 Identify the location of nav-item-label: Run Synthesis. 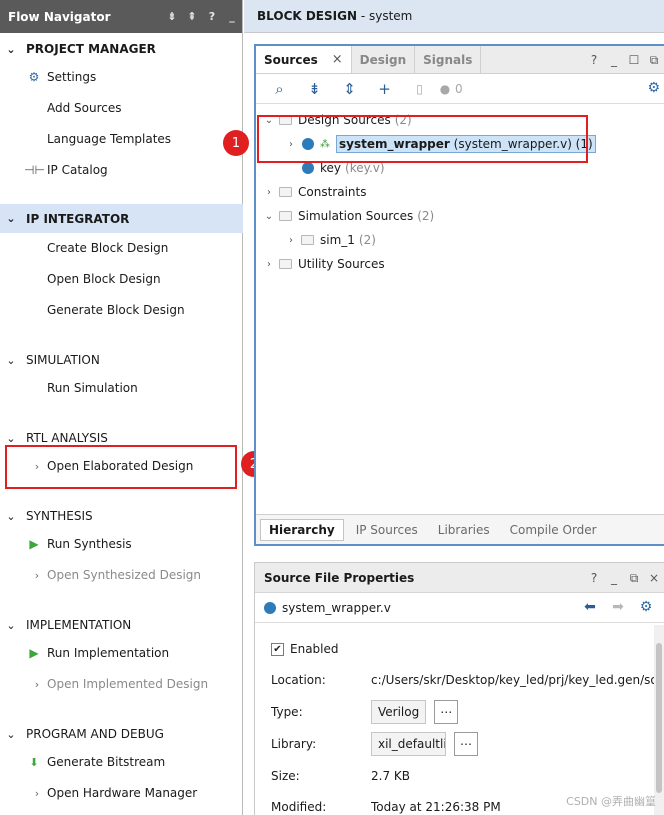
(89, 544).